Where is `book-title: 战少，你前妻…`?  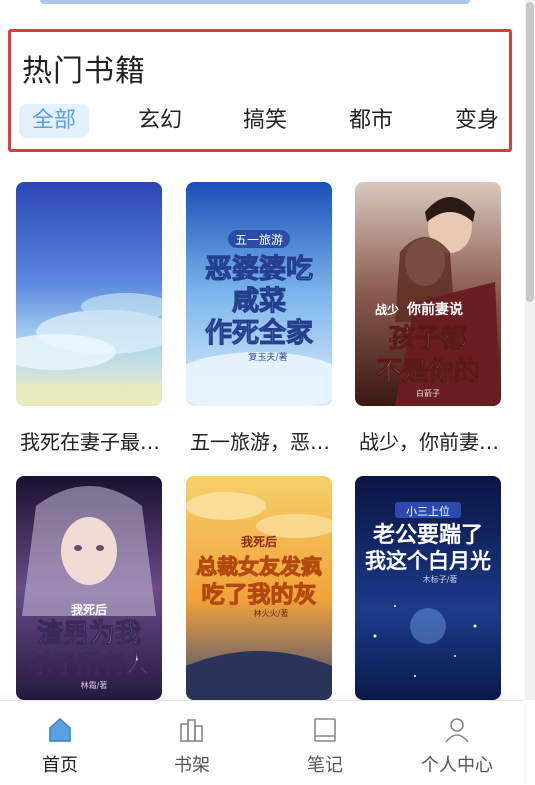
book-title: 战少，你前妻… is located at coordinates (434, 440).